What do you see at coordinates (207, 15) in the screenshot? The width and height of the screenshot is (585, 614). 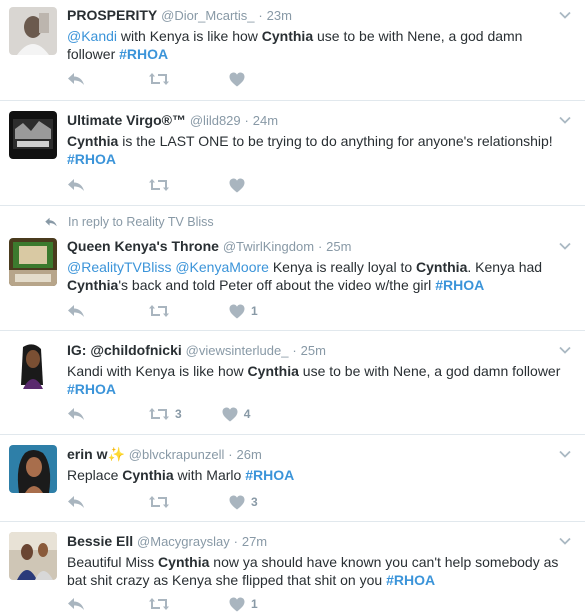 I see `author-handle: @Dior_Mcartis_` at bounding box center [207, 15].